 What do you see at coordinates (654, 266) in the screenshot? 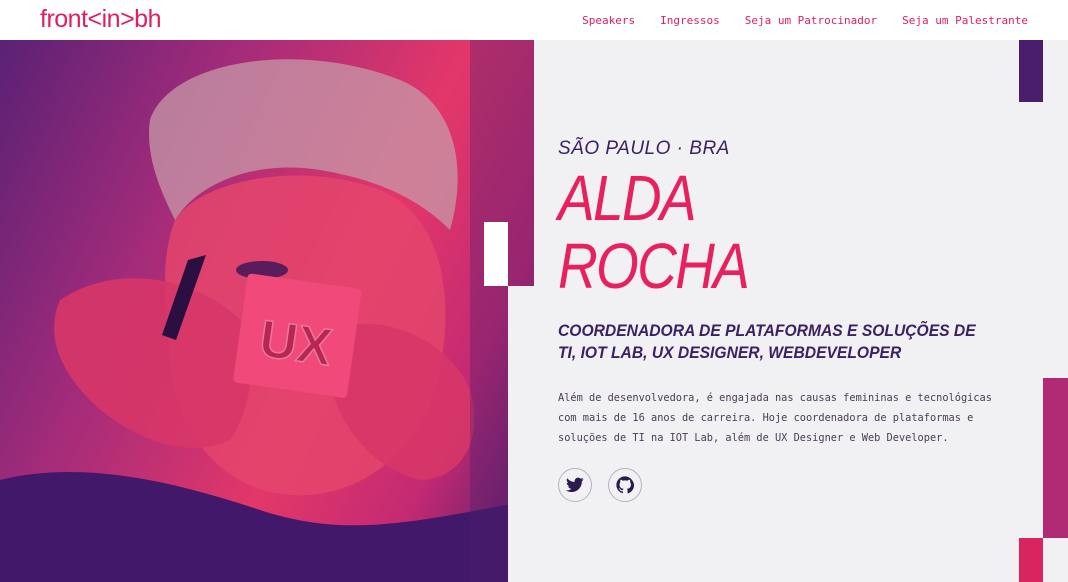
I see `speaker-last-name: ROCHA` at bounding box center [654, 266].